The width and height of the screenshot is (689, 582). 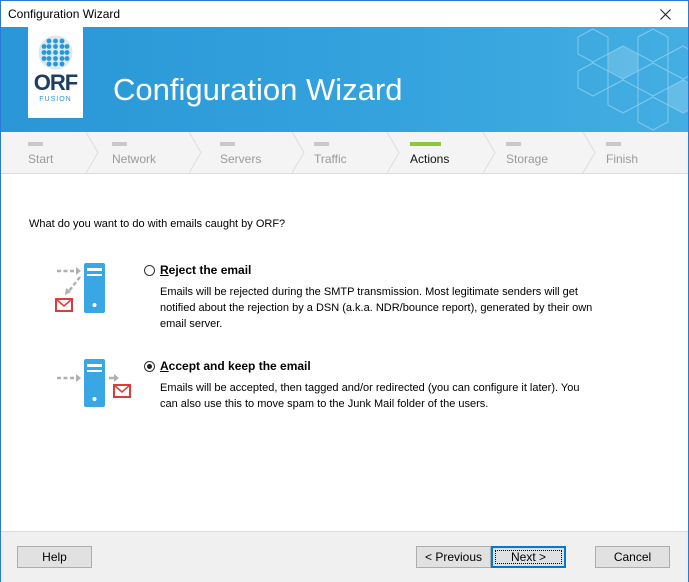 I want to click on step-label: Actions, so click(x=430, y=159).